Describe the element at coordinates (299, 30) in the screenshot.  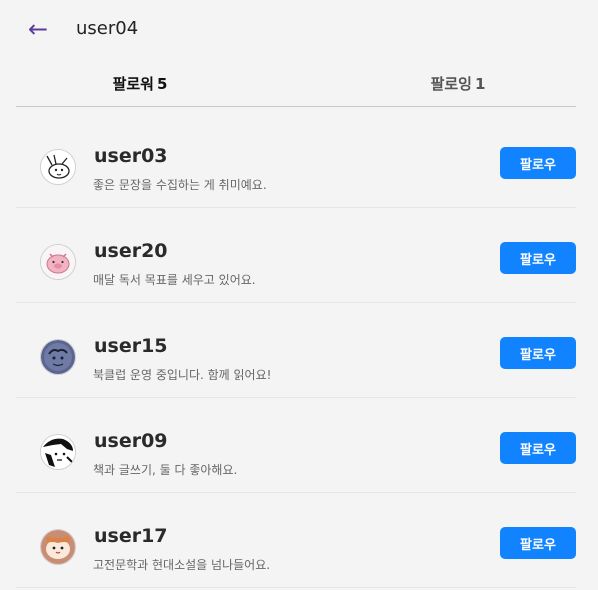
I see `header: ← user04` at that location.